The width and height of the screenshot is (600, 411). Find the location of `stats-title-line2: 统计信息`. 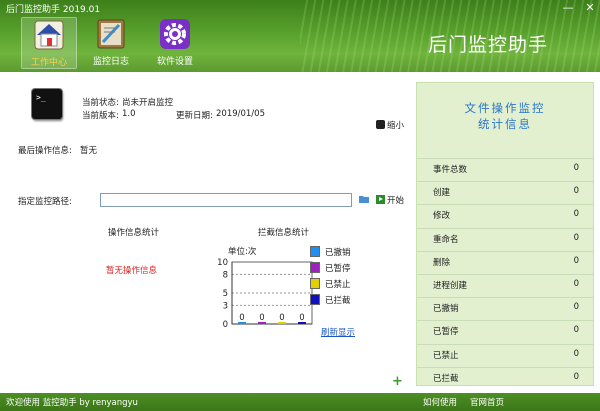

stats-title-line2: 统计信息 is located at coordinates (505, 124).